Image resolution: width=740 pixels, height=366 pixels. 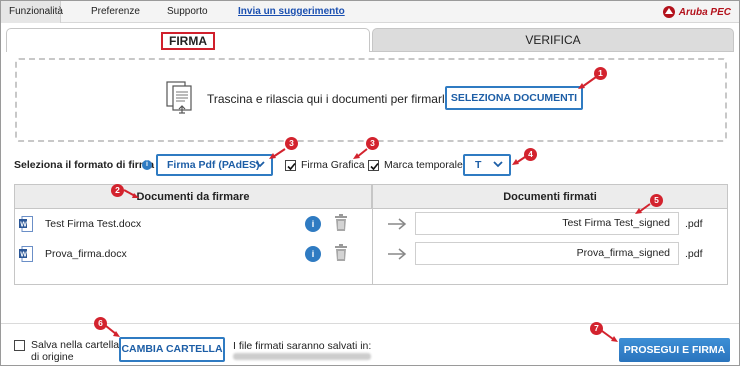 What do you see at coordinates (600, 73) in the screenshot?
I see `marker-1: 1` at bounding box center [600, 73].